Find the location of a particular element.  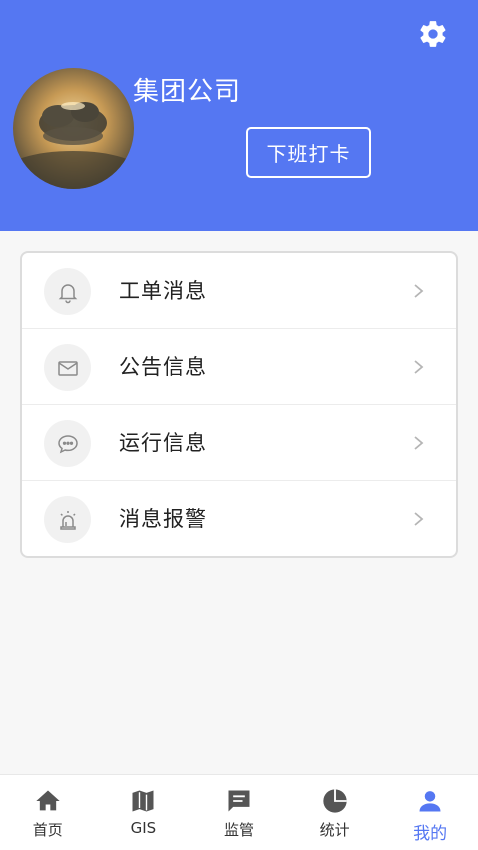

bottom-tab-bar: 首页 GIS 监管 统计 我的 is located at coordinates (239, 812).